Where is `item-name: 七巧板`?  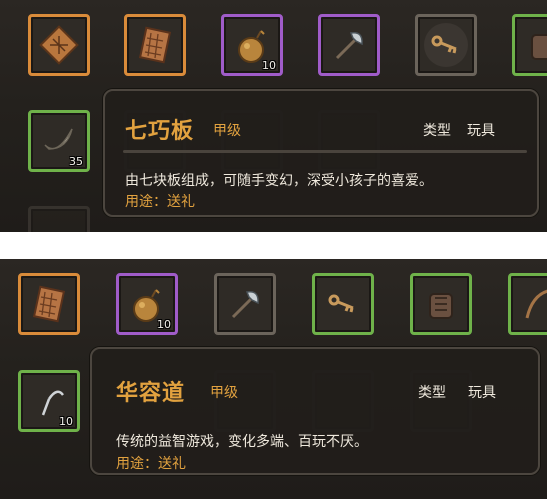 item-name: 七巧板 is located at coordinates (160, 131).